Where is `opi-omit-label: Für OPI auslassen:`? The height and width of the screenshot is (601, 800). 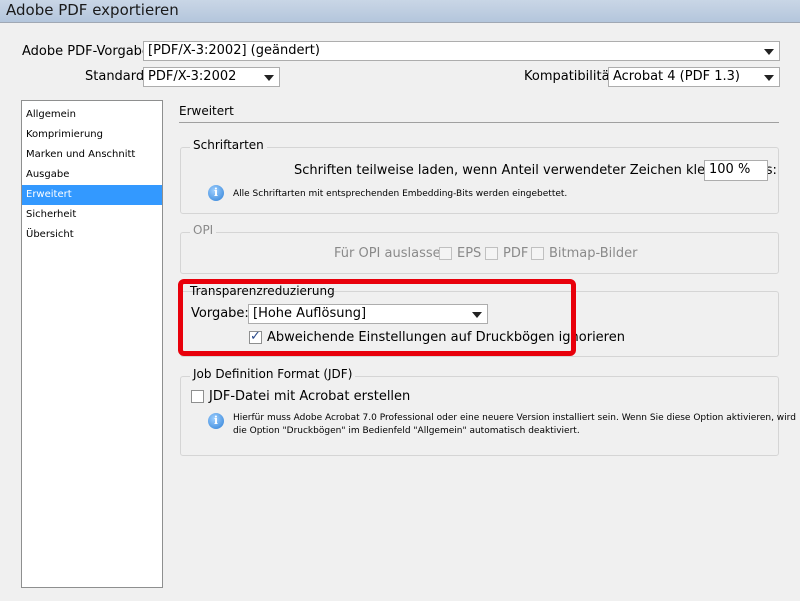
opi-omit-label: Für OPI auslassen: is located at coordinates (394, 253).